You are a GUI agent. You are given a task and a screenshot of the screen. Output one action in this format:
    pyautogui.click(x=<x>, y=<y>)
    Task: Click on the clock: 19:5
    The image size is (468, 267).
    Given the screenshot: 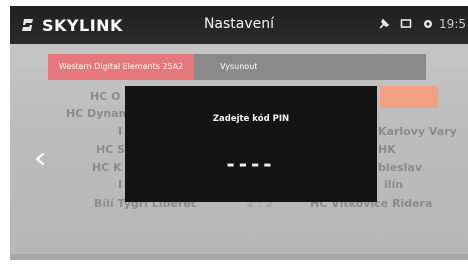 What is the action you would take?
    pyautogui.click(x=452, y=24)
    